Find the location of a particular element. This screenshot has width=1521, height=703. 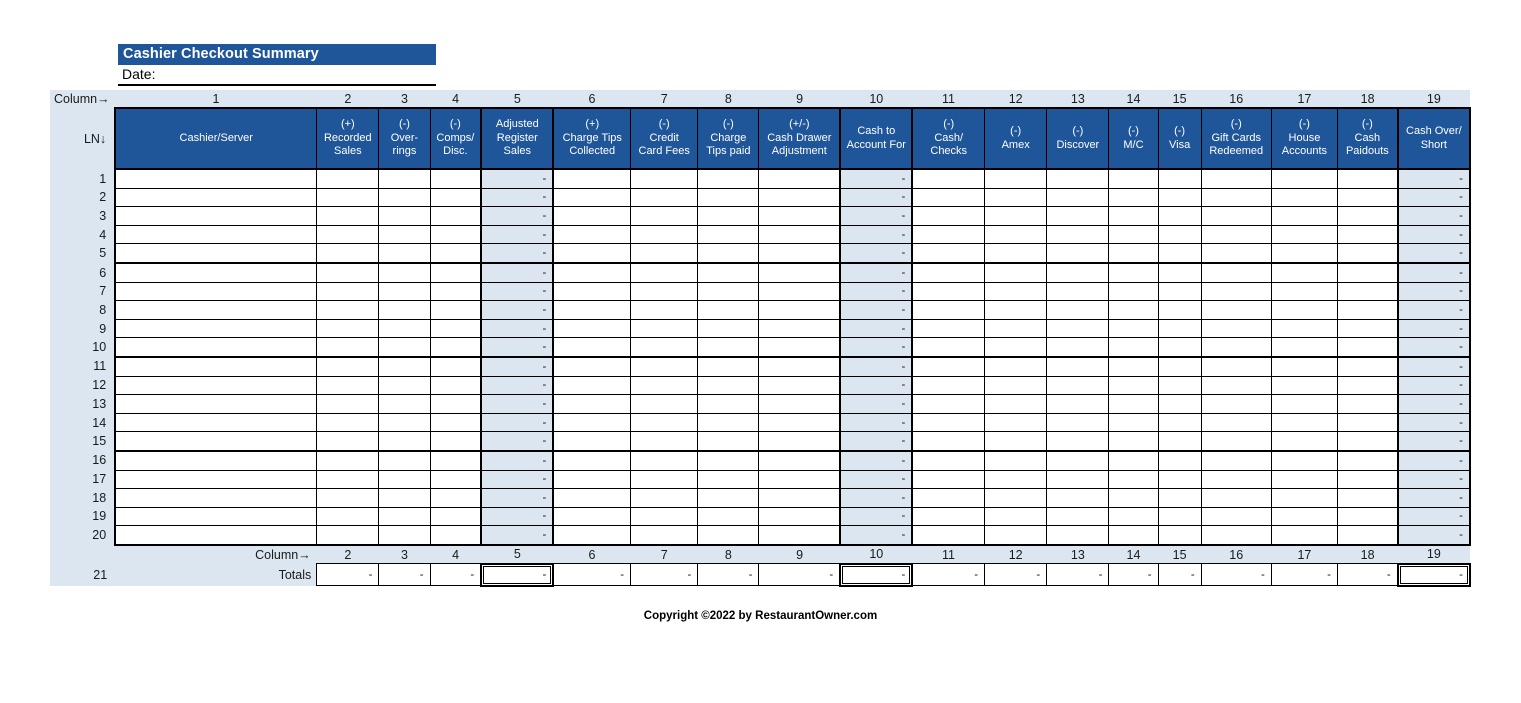

cell-r18-c3 is located at coordinates (404, 498).